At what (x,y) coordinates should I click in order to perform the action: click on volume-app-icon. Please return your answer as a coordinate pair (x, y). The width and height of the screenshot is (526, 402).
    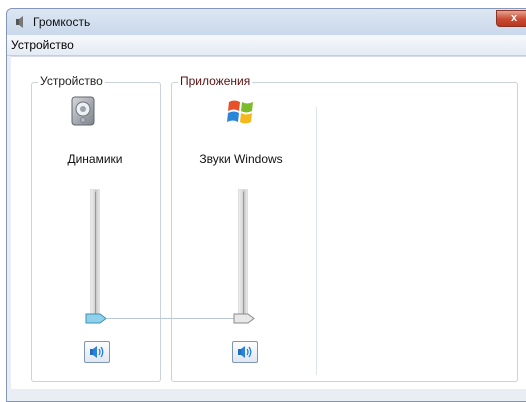
    Looking at the image, I should click on (19, 22).